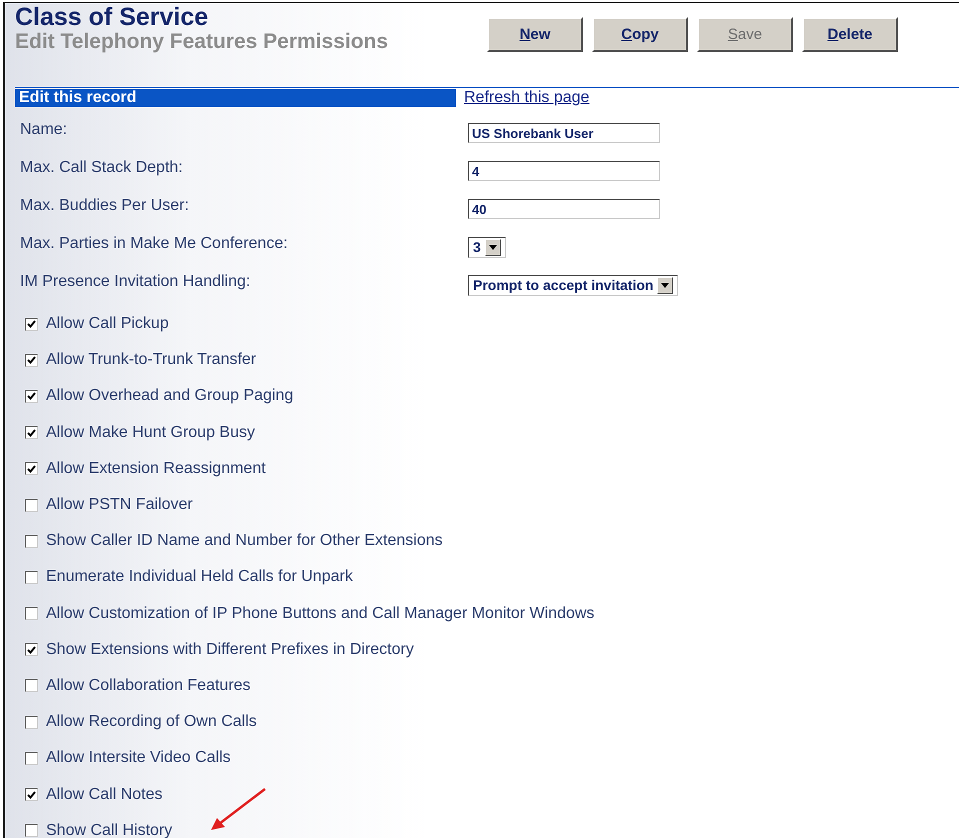  Describe the element at coordinates (112, 17) in the screenshot. I see `page-title: Class of Service` at that location.